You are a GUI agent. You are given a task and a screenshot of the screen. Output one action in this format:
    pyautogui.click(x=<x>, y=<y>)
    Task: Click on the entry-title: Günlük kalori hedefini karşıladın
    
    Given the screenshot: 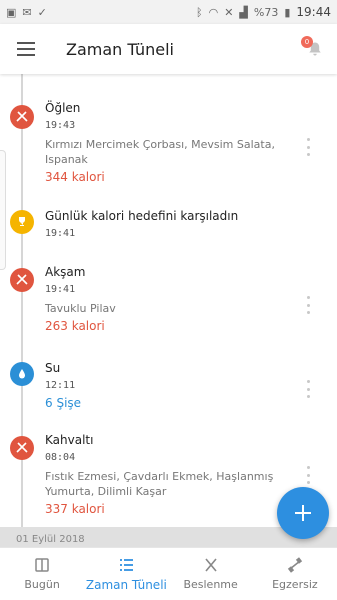 What is the action you would take?
    pyautogui.click(x=142, y=216)
    